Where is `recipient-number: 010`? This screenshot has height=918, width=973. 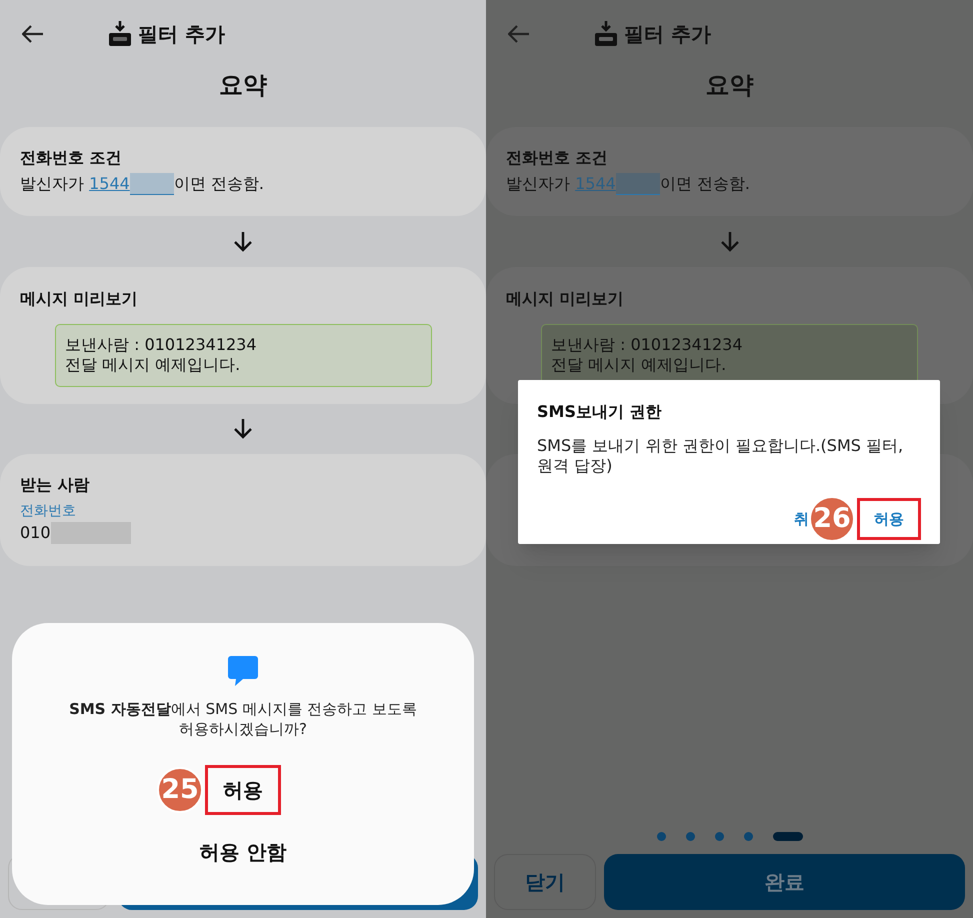 recipient-number: 010 is located at coordinates (35, 533).